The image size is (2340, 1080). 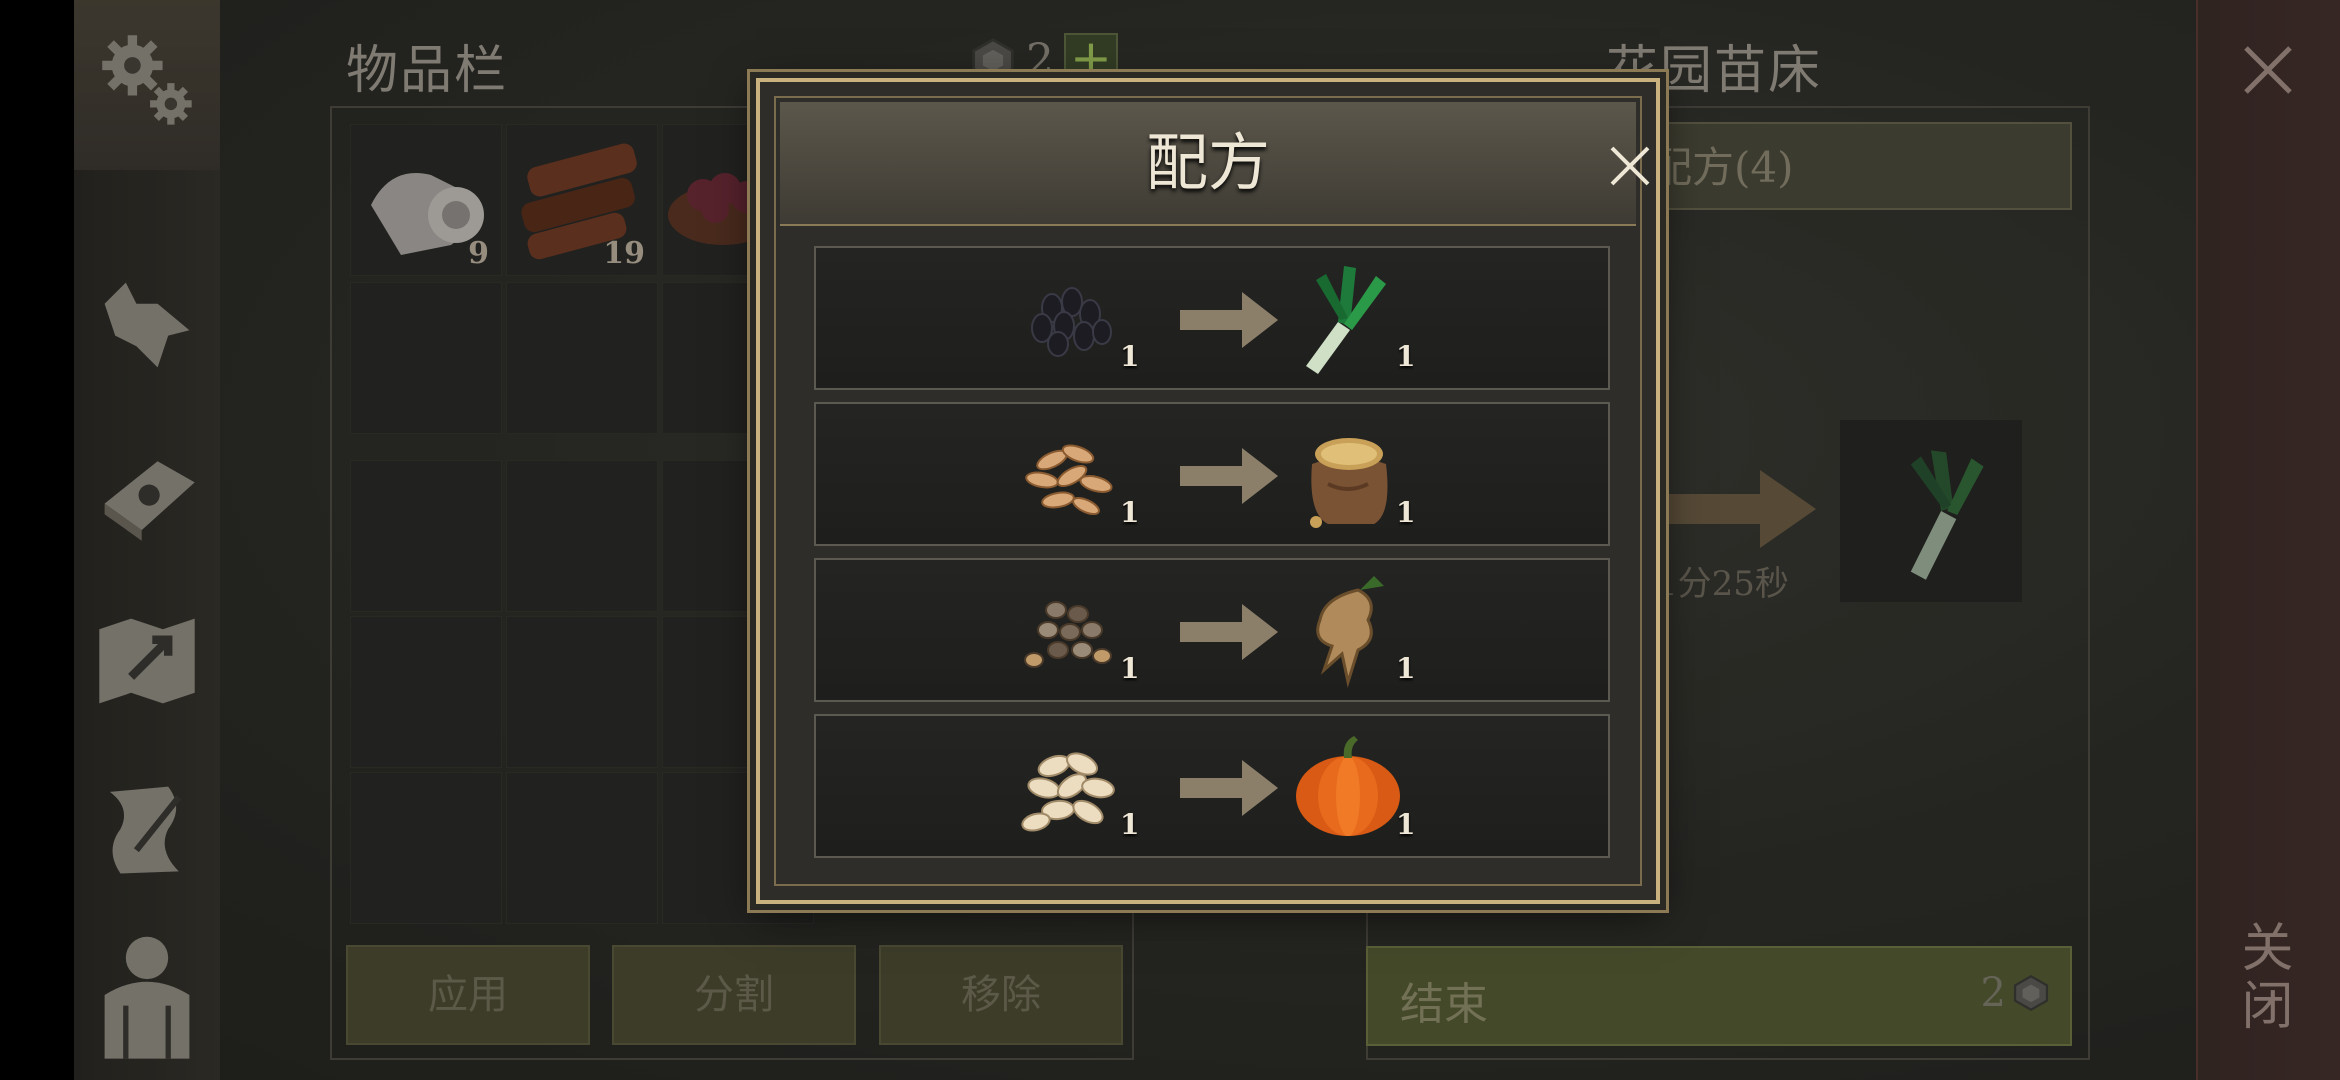 I want to click on pumpkin-seeds-icon, so click(x=1072, y=786).